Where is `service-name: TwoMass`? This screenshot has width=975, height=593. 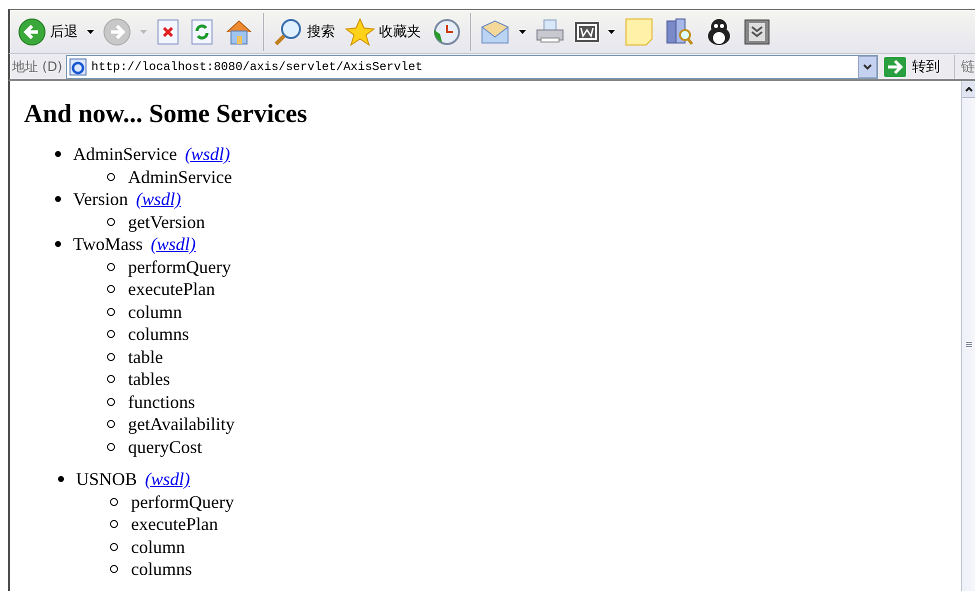
service-name: TwoMass is located at coordinates (108, 244).